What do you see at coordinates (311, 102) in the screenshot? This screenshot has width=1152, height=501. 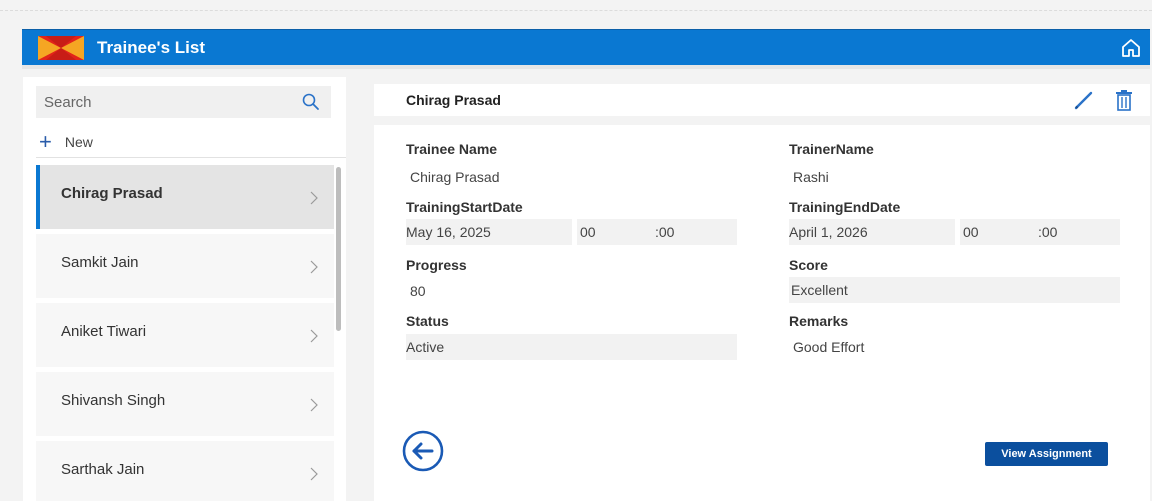 I see `search-icon` at bounding box center [311, 102].